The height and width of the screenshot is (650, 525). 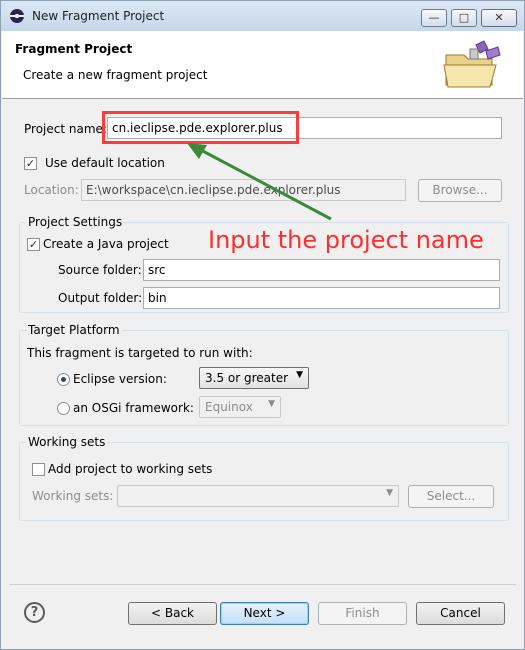 What do you see at coordinates (362, 613) in the screenshot?
I see `finish-button: Finish` at bounding box center [362, 613].